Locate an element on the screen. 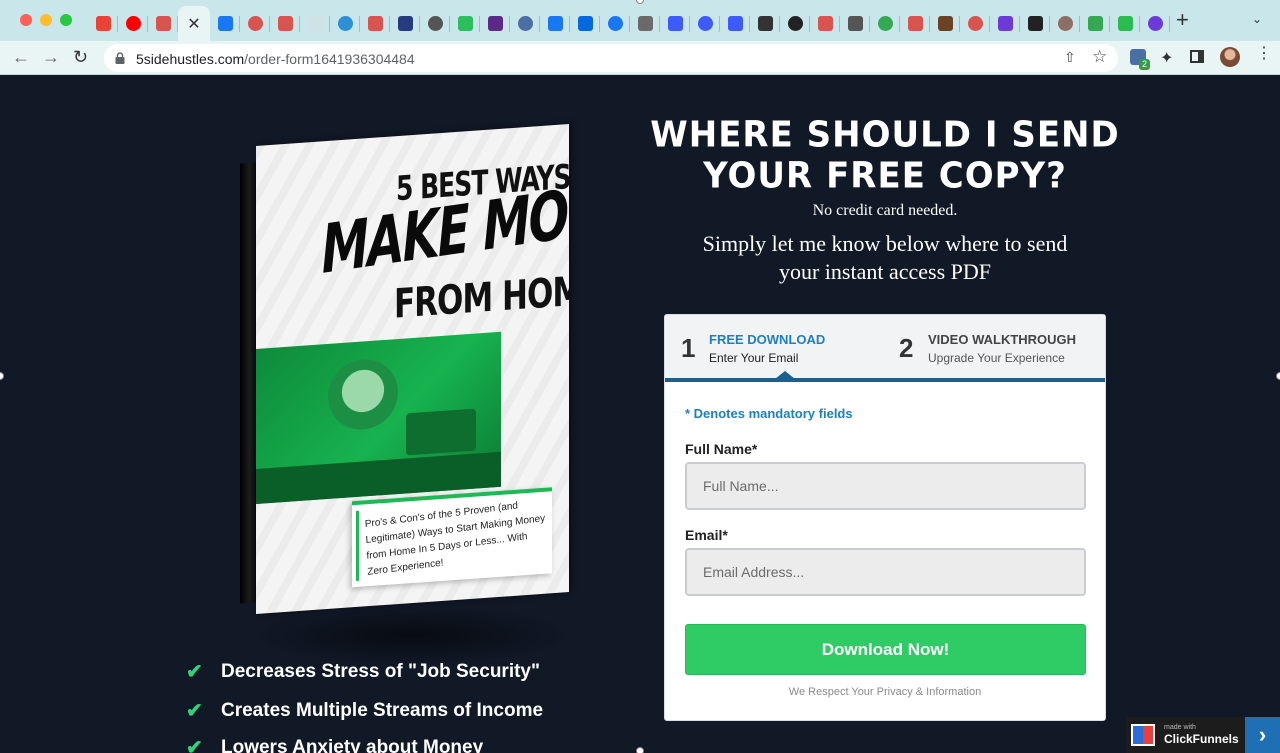 The height and width of the screenshot is (753, 1280). step1-title: FREE DOWNLOAD is located at coordinates (767, 339).